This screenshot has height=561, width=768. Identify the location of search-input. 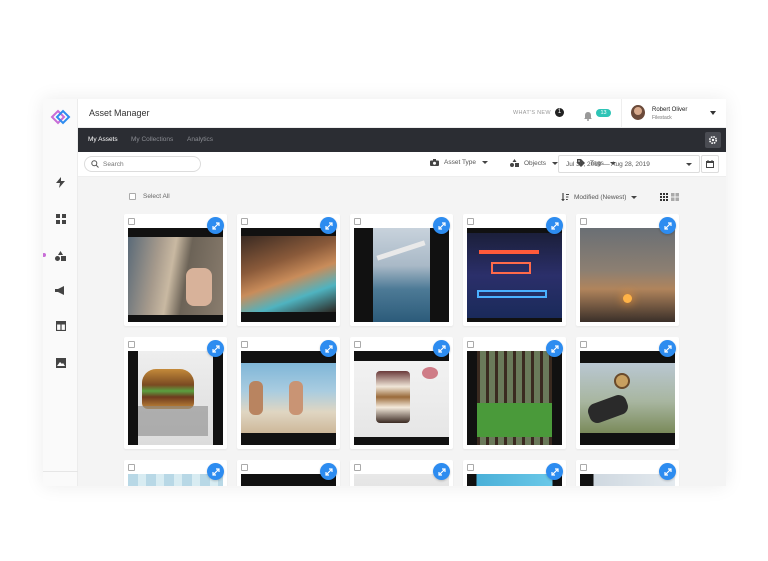
(148, 164).